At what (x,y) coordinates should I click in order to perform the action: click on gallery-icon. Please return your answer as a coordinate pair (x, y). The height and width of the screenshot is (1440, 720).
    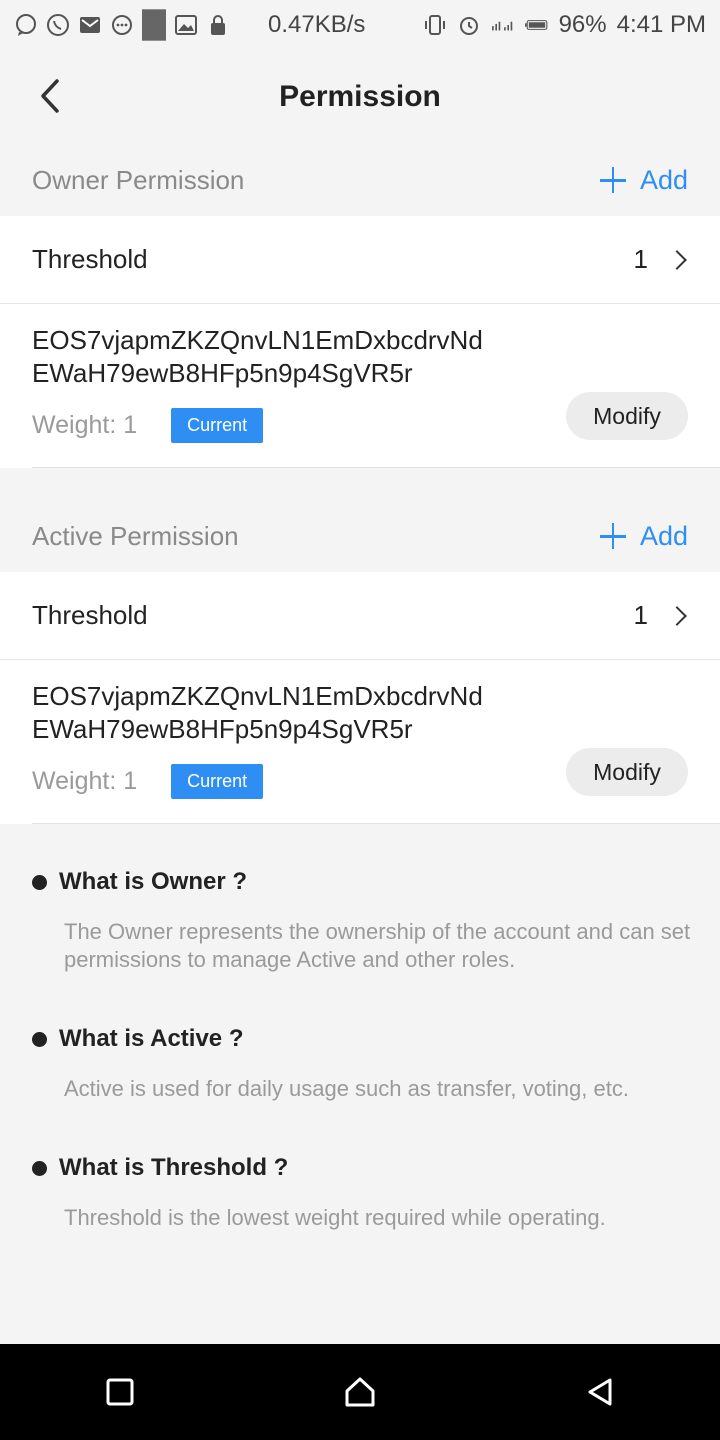
    Looking at the image, I should click on (186, 25).